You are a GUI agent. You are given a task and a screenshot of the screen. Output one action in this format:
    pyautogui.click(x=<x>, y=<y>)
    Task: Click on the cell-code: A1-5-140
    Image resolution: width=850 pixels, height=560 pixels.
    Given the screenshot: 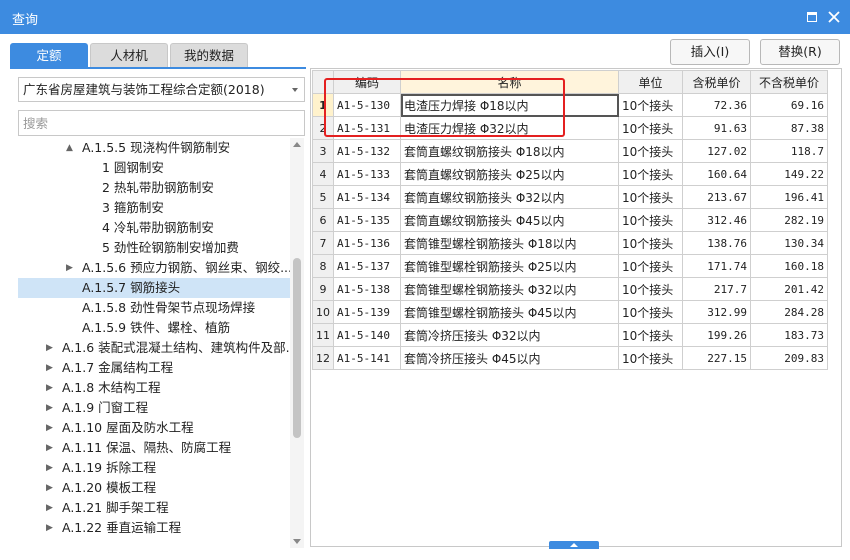 What is the action you would take?
    pyautogui.click(x=367, y=335)
    